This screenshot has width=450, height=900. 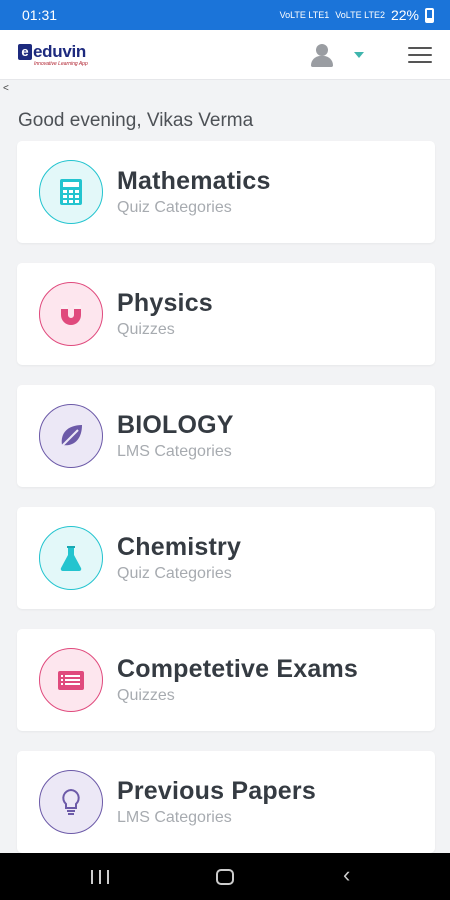 I want to click on chevron-down-icon, so click(x=359, y=54).